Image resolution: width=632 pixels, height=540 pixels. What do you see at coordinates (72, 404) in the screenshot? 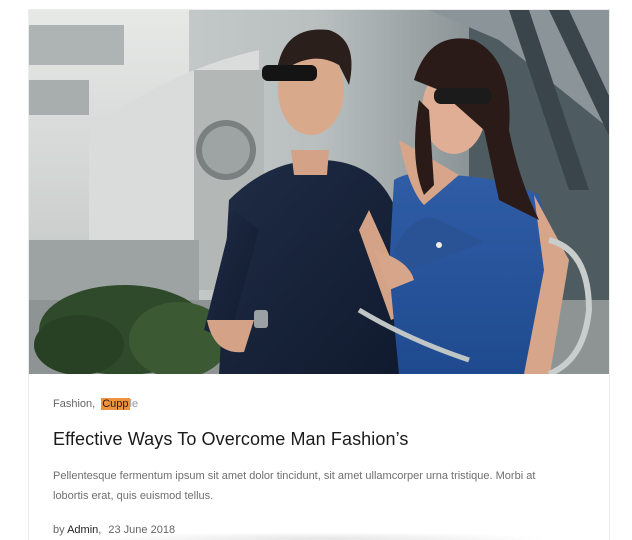
I see `category-link-fashion: Fashion` at bounding box center [72, 404].